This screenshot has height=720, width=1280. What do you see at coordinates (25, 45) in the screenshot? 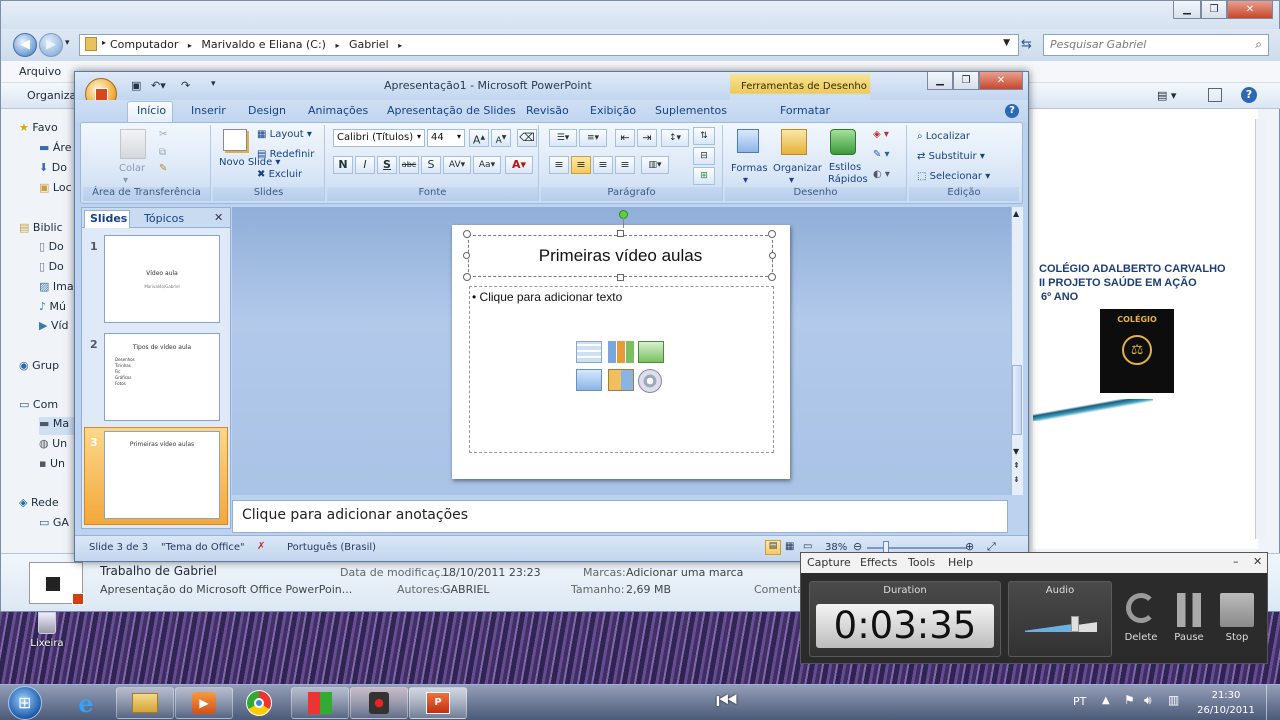
I see `back-button: ◀` at bounding box center [25, 45].